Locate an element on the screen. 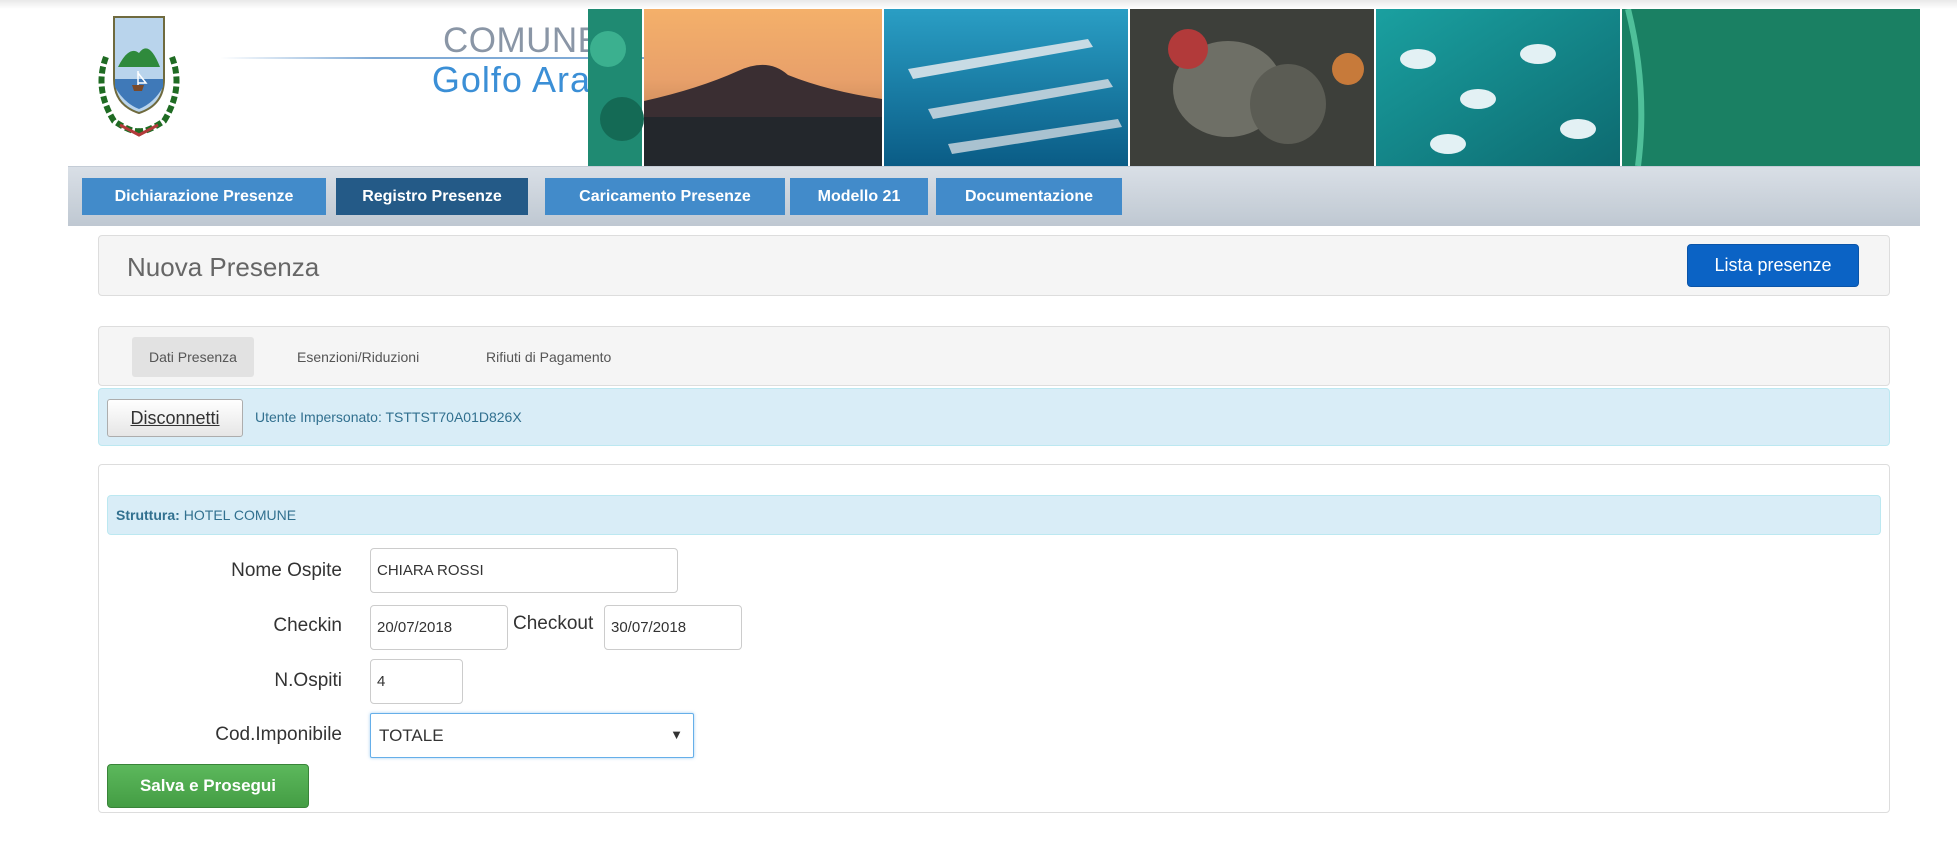 The image size is (1957, 849). nav-tab-caricamento-presenze: Caricamento Presenze is located at coordinates (665, 196).